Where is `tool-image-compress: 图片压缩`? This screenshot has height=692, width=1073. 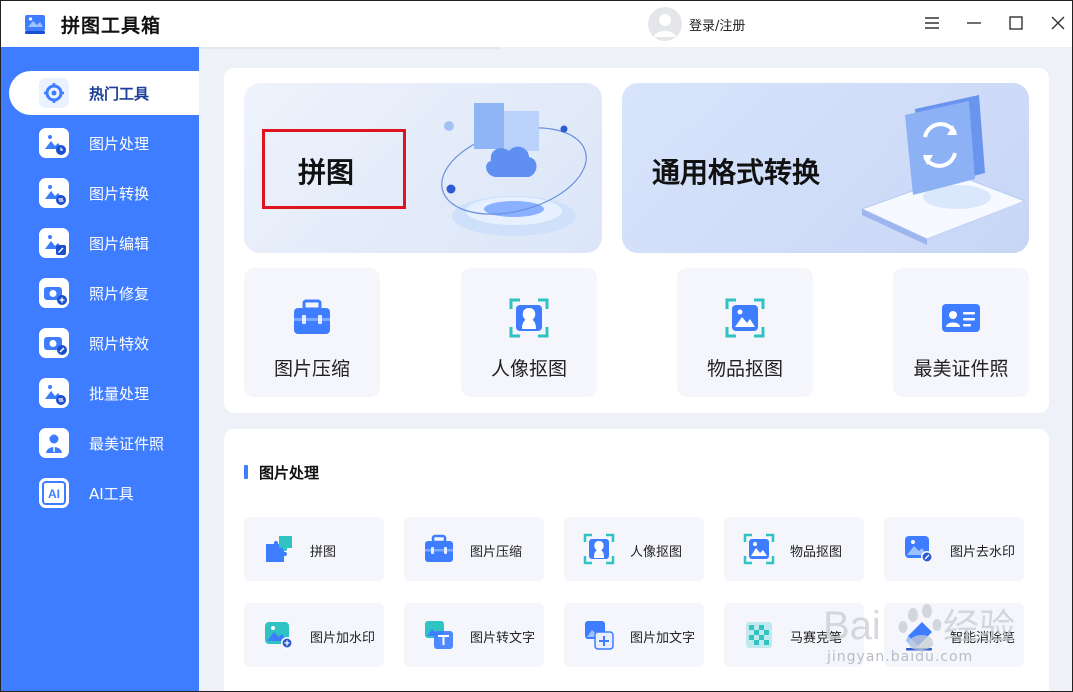 tool-image-compress: 图片压缩 is located at coordinates (474, 549).